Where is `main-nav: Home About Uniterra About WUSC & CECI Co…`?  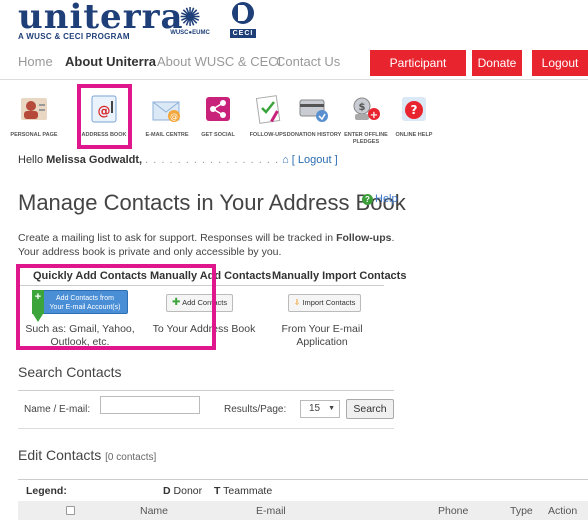
main-nav: Home About Uniterra About WUSC & CECI Co… is located at coordinates (294, 73).